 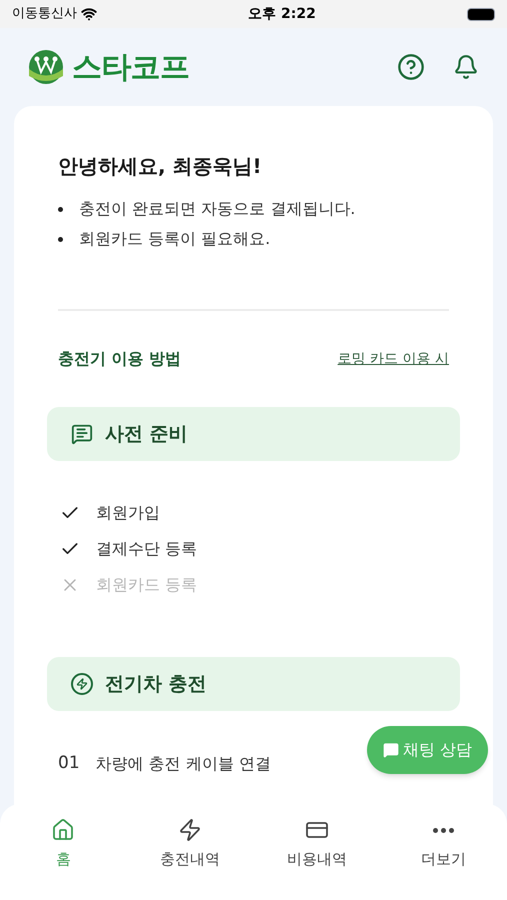 I want to click on notice-text: 충전이 완료되면 자동으로 결제됩니다., so click(x=217, y=209).